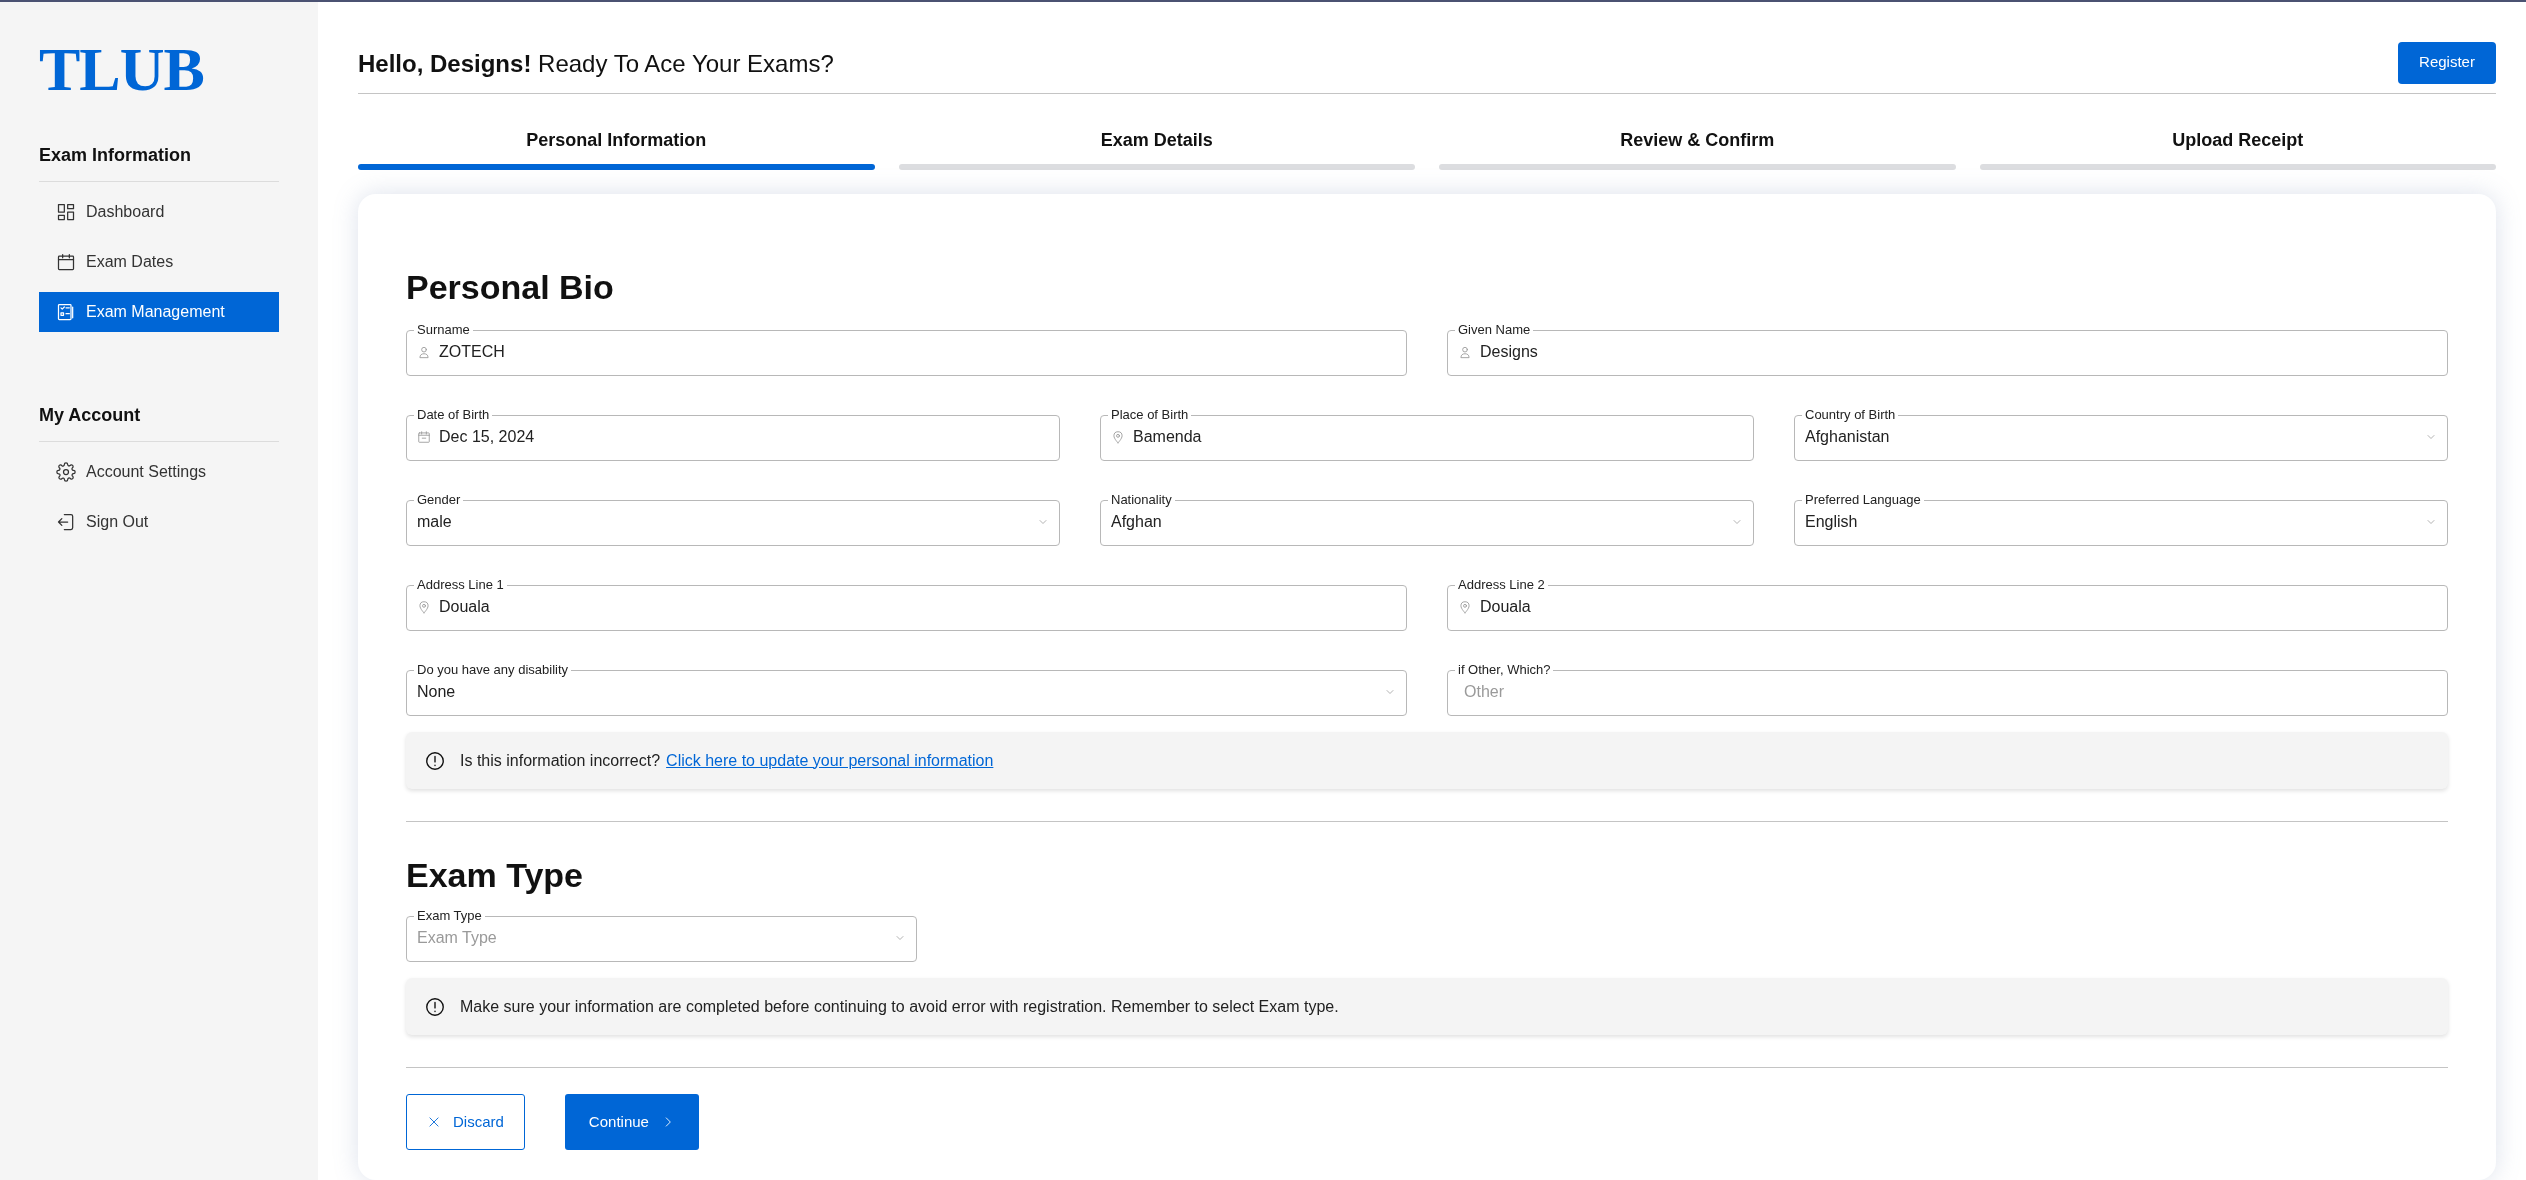 The image size is (2526, 1180). I want to click on register-button: Register, so click(2447, 62).